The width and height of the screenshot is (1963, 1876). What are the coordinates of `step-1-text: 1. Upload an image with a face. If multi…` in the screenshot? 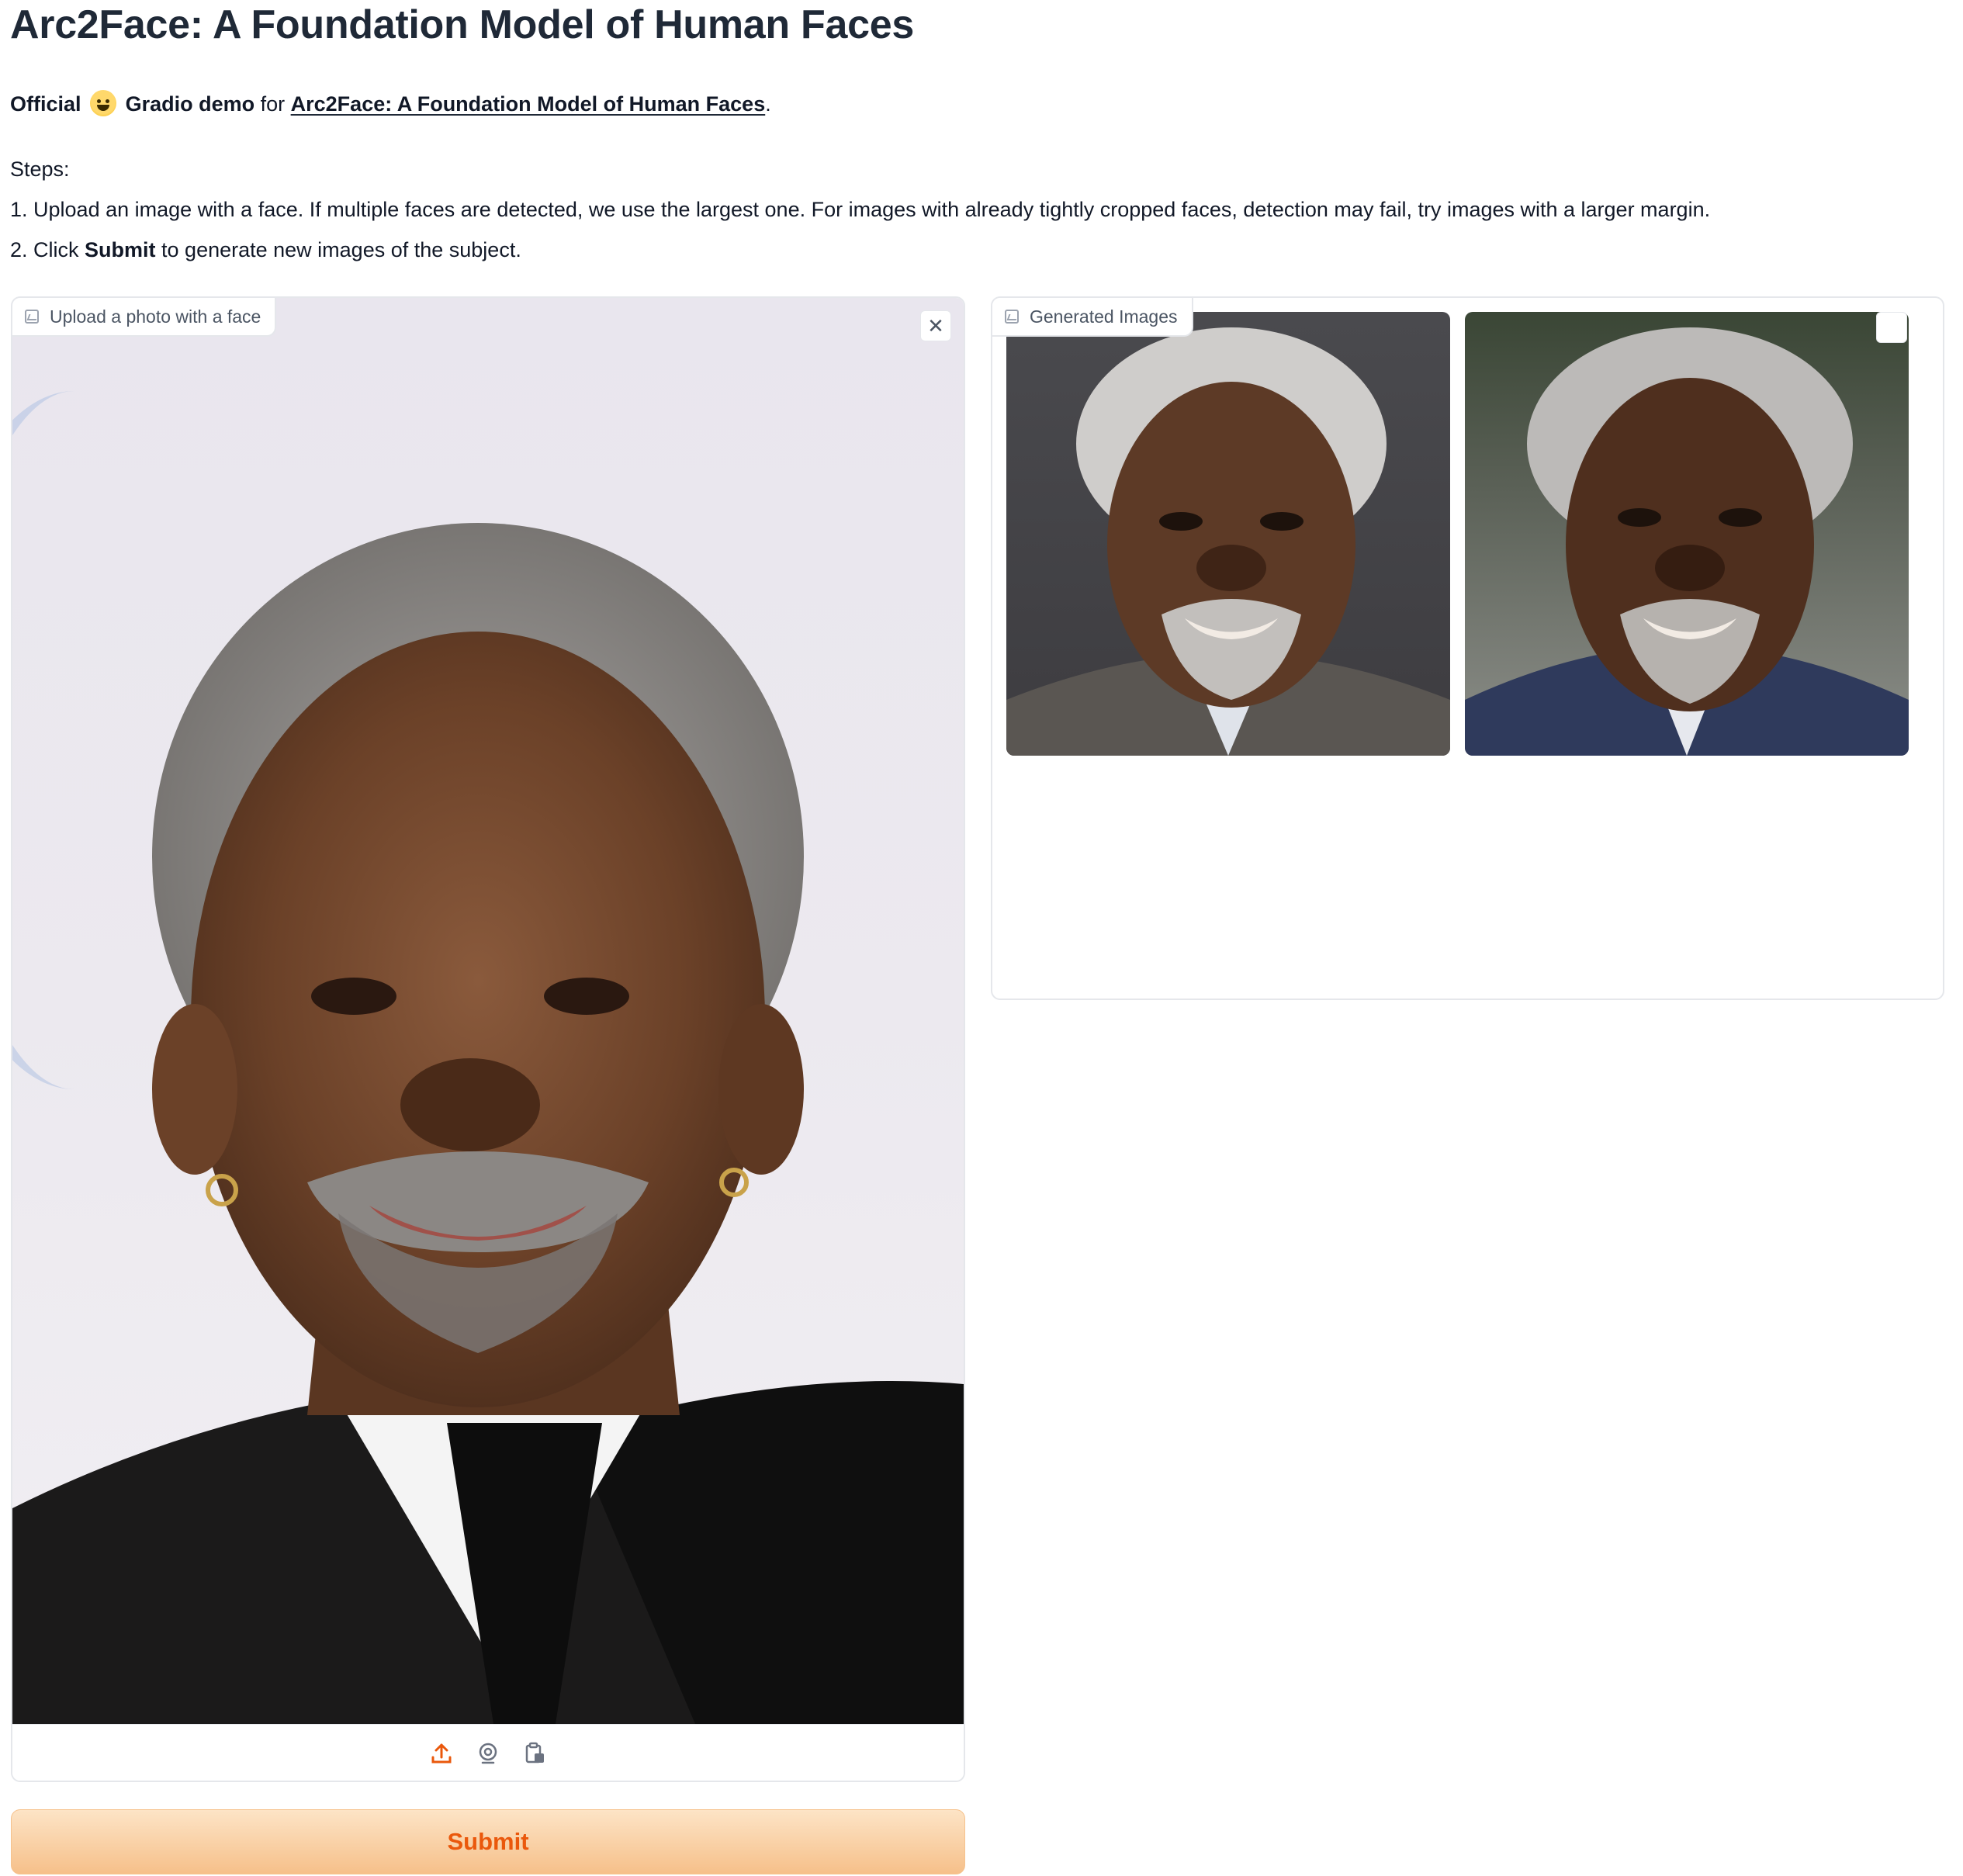 It's located at (860, 209).